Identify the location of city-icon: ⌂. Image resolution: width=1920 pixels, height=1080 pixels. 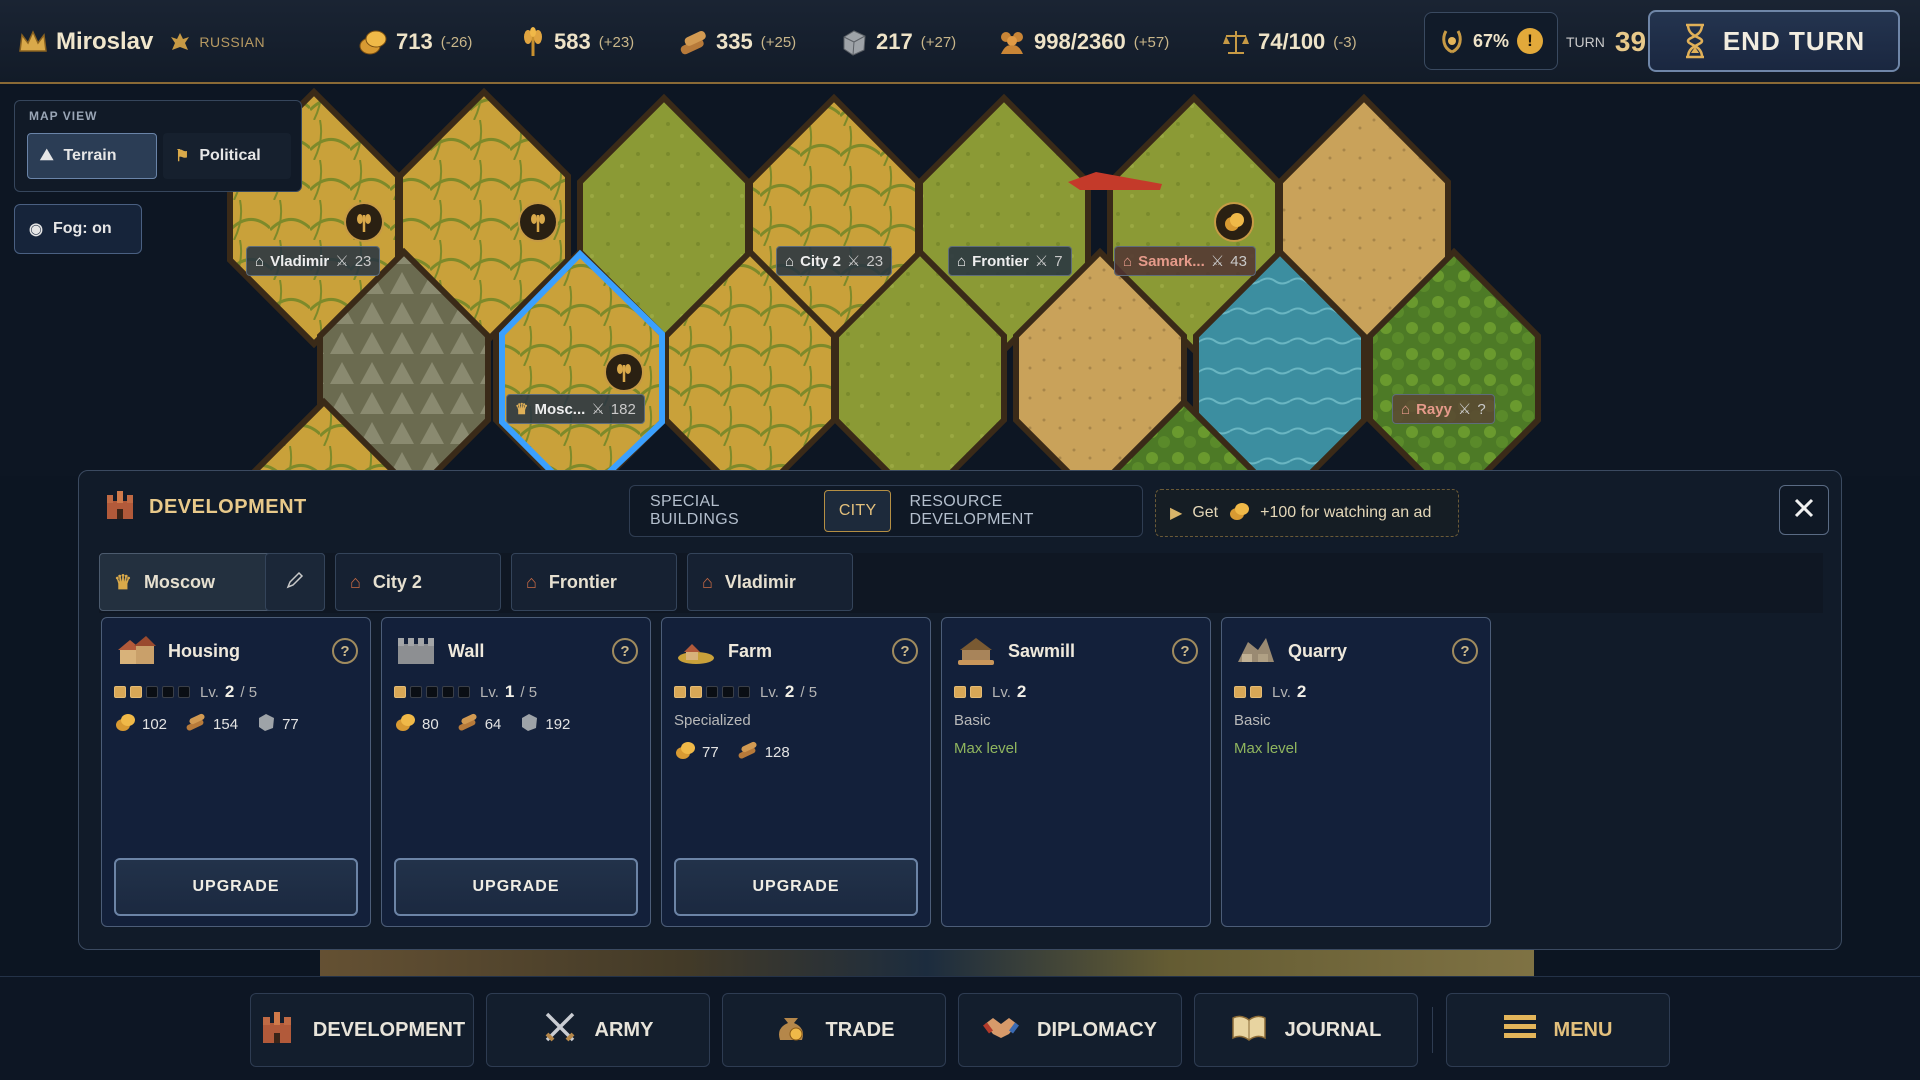
(1128, 261).